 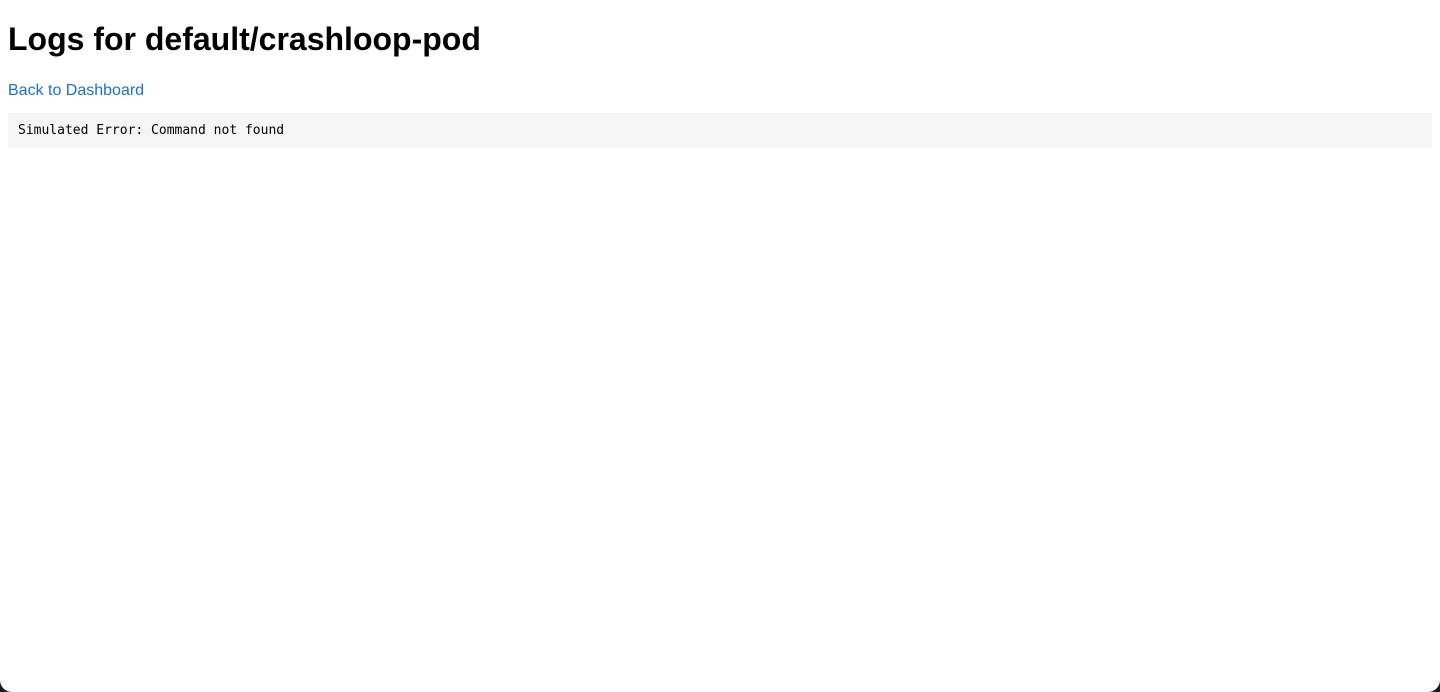 I want to click on log-output: Simulated Error: Command not found, so click(x=720, y=130).